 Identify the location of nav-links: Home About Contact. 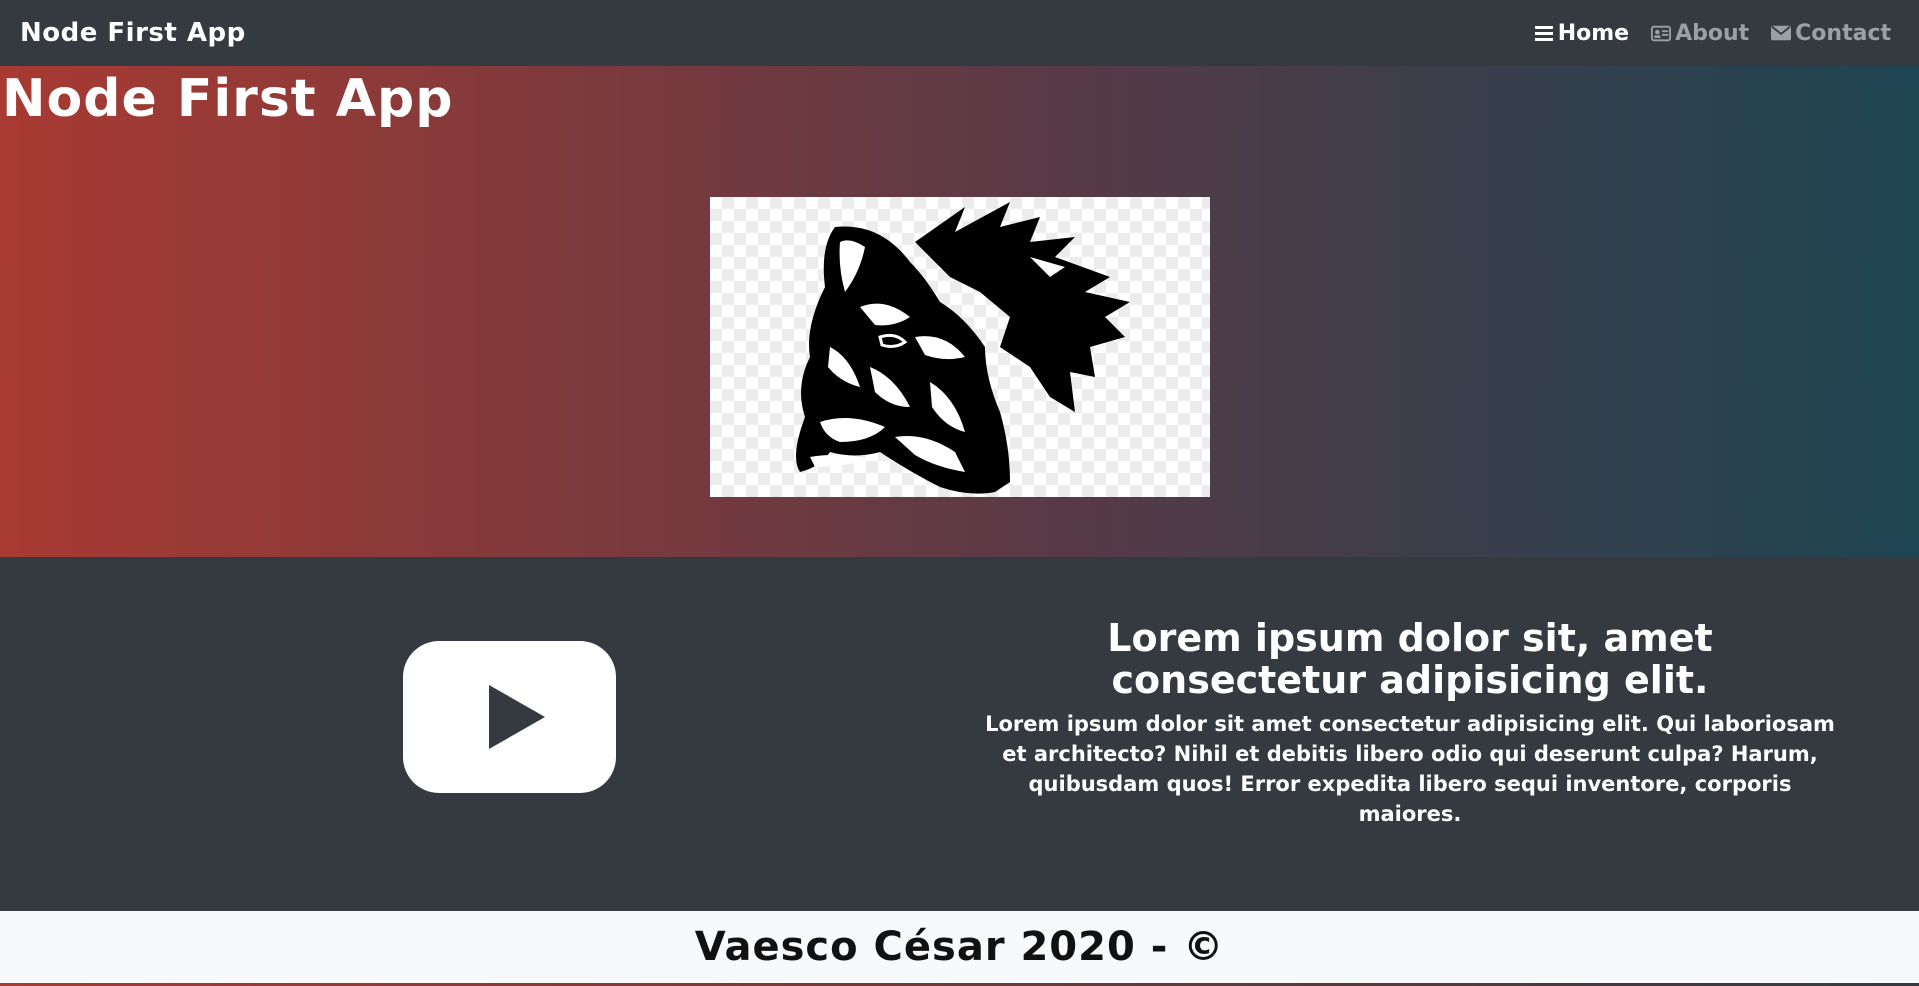
(1712, 33).